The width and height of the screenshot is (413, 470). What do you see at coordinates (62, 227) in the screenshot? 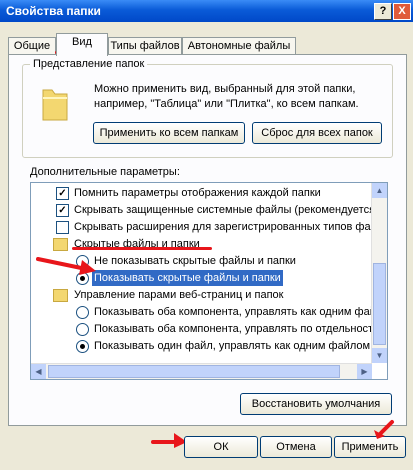
I see `checkbox-unchecked-icon` at bounding box center [62, 227].